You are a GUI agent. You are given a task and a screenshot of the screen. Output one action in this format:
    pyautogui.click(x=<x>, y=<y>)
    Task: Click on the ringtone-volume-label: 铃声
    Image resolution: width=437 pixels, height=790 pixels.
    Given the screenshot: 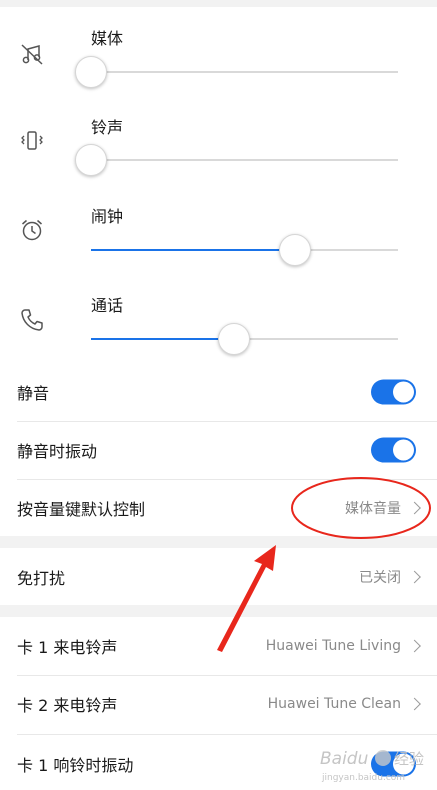 What is the action you would take?
    pyautogui.click(x=107, y=127)
    